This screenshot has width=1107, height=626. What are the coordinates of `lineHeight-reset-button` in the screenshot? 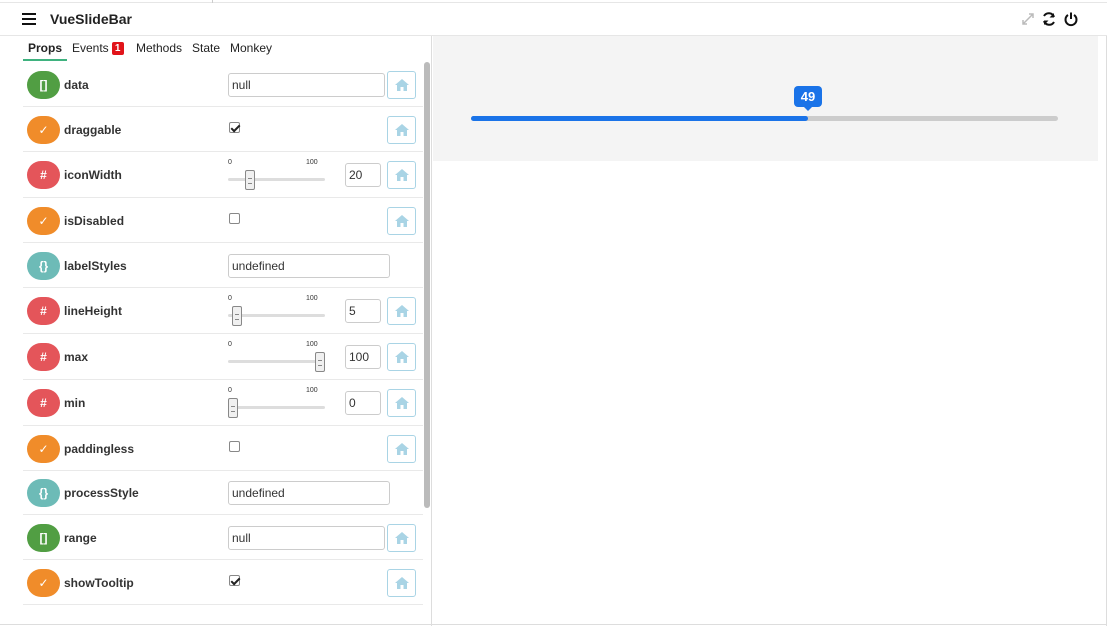 It's located at (401, 311).